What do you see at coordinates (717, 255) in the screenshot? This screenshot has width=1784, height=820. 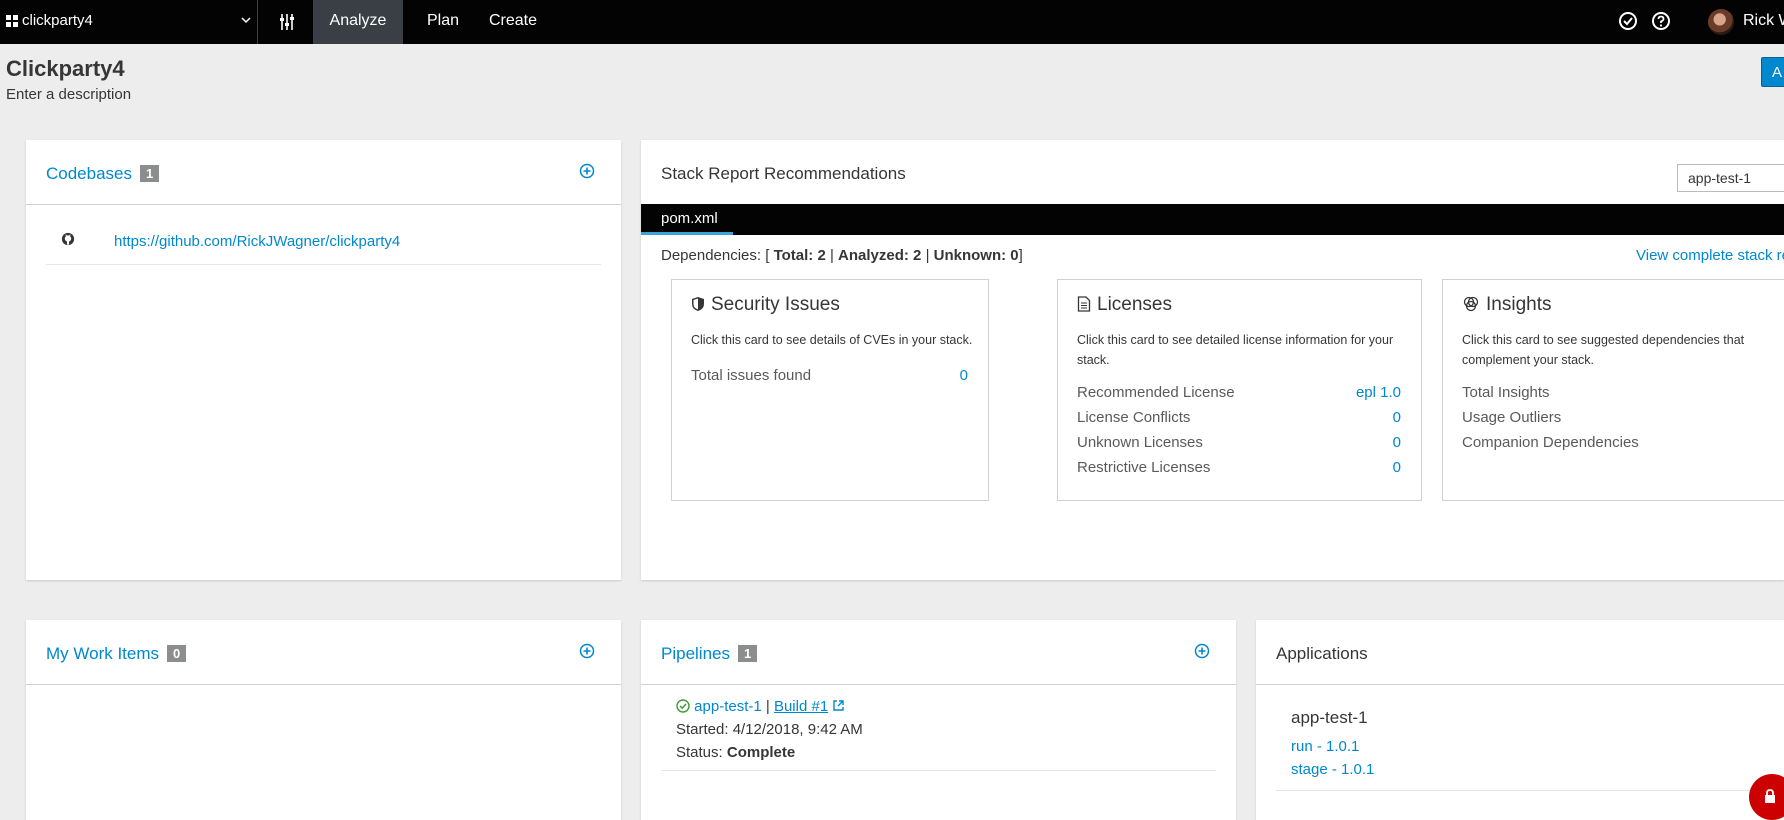 I see `deps-prefix: Dependencies: [` at bounding box center [717, 255].